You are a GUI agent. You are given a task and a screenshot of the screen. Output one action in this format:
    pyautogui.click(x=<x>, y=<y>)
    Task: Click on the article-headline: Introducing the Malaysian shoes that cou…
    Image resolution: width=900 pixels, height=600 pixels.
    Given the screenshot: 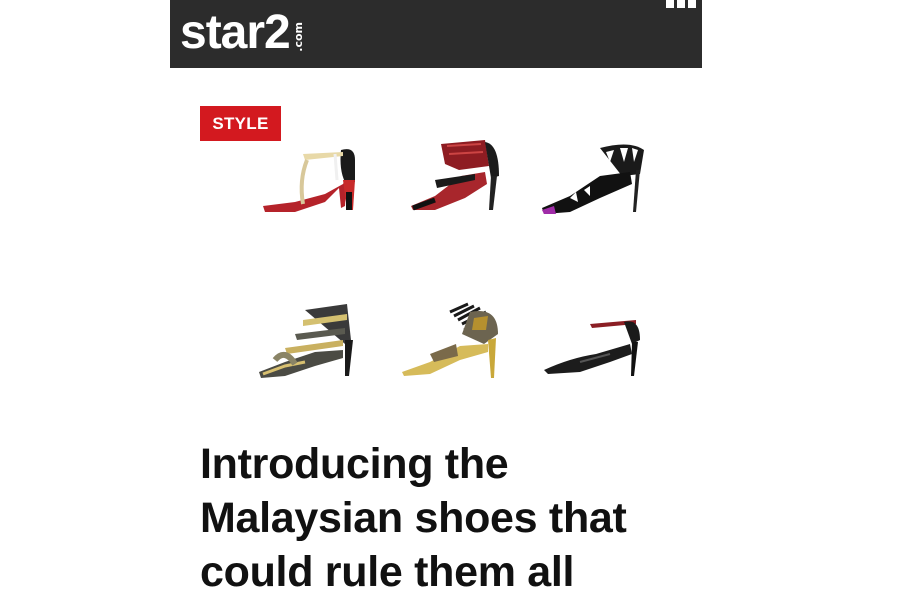 What is the action you would take?
    pyautogui.click(x=435, y=518)
    